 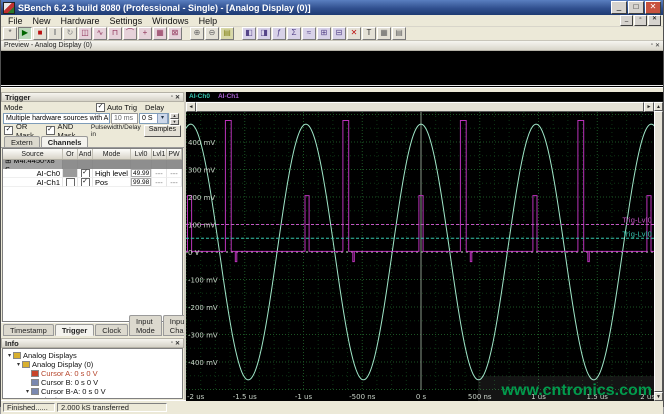 What do you see at coordinates (369, 33) in the screenshot?
I see `text-annotation-icon: T` at bounding box center [369, 33].